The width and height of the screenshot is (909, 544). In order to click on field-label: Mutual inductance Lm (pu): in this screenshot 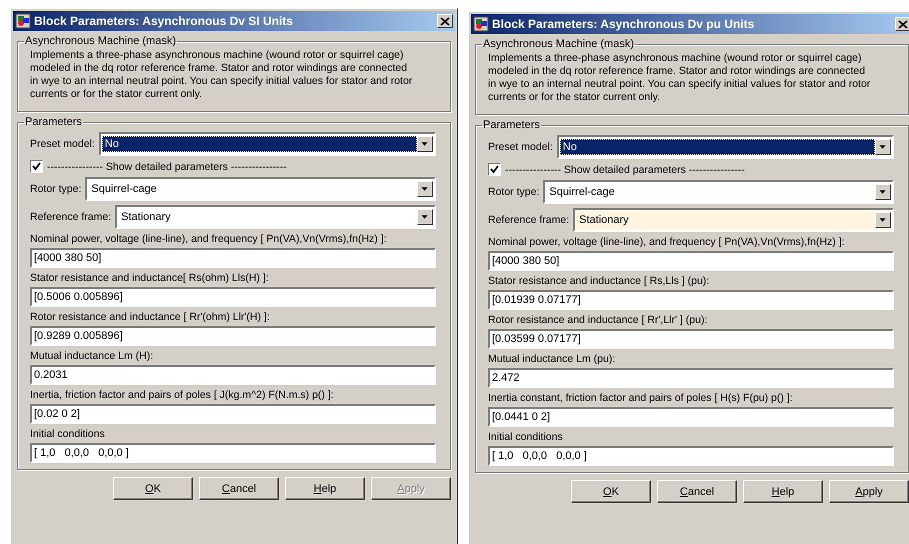, I will do `click(552, 359)`.